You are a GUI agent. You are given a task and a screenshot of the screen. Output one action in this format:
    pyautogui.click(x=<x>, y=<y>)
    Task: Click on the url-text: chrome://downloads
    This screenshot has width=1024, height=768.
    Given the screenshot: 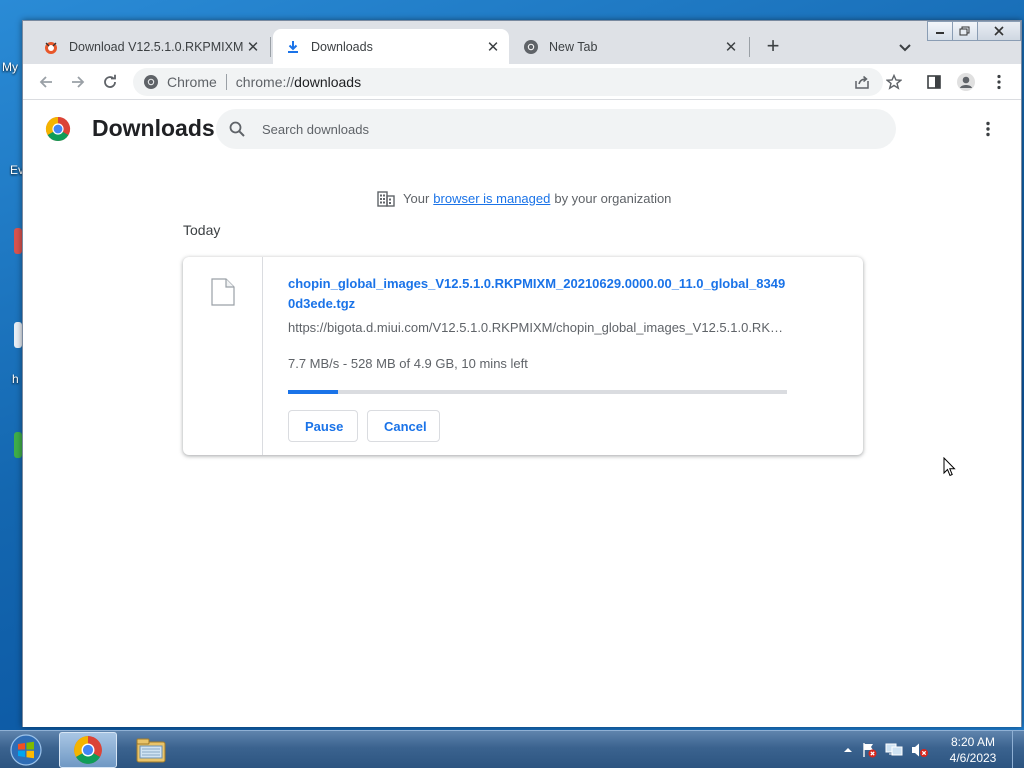 What is the action you would take?
    pyautogui.click(x=298, y=82)
    